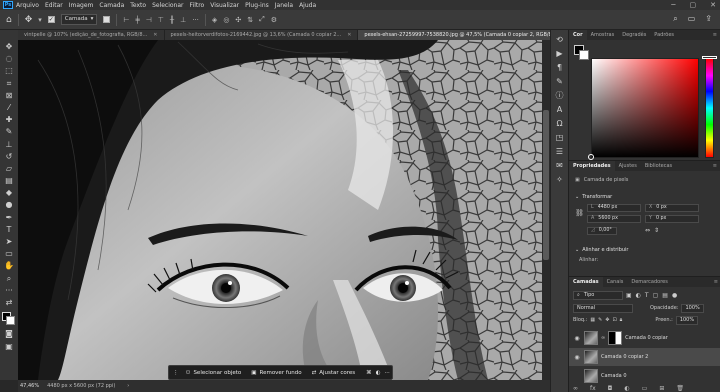 This screenshot has height=392, width=720. What do you see at coordinates (624, 357) in the screenshot?
I see `layer-name: Camada 0 copiar 2` at bounding box center [624, 357].